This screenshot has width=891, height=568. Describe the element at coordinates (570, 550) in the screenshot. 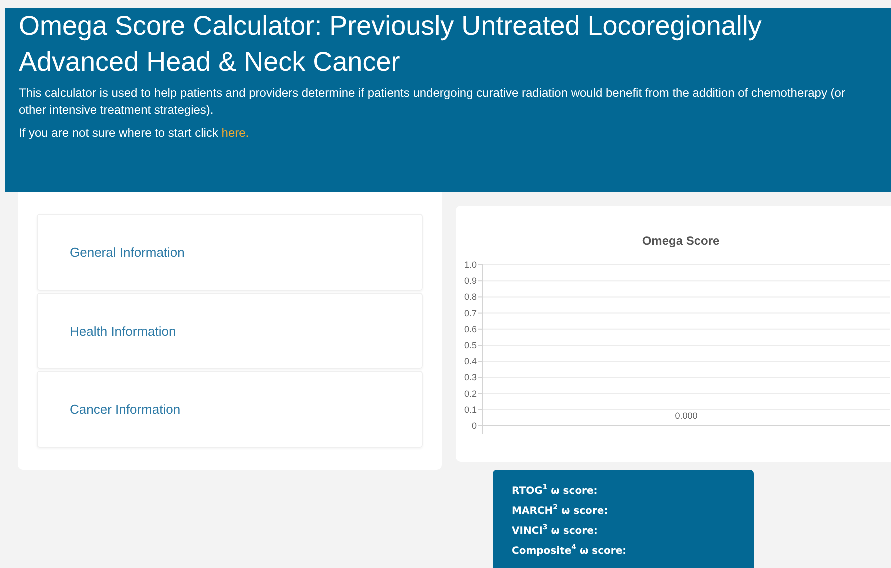

I see `score-label: Composite$^{4}$ ω score:` at that location.